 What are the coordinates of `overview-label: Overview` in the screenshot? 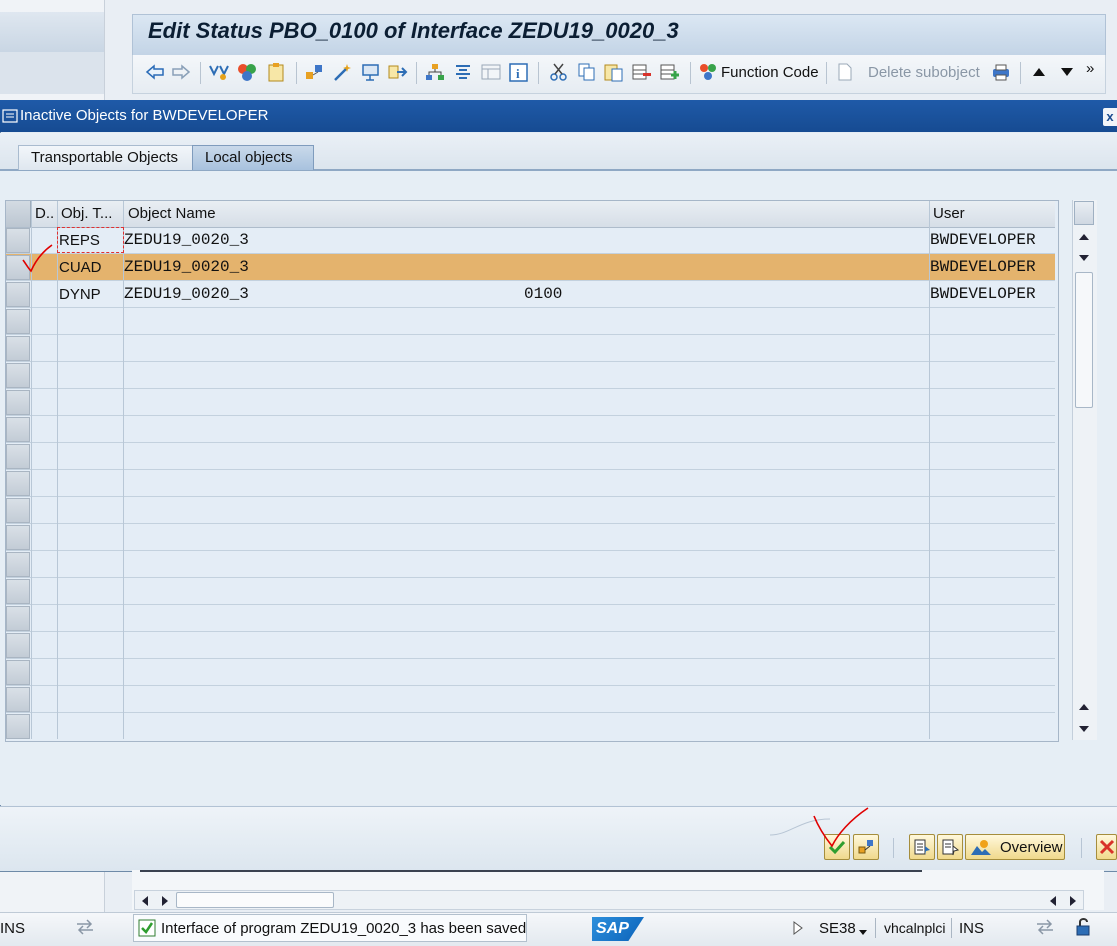 It's located at (1031, 847).